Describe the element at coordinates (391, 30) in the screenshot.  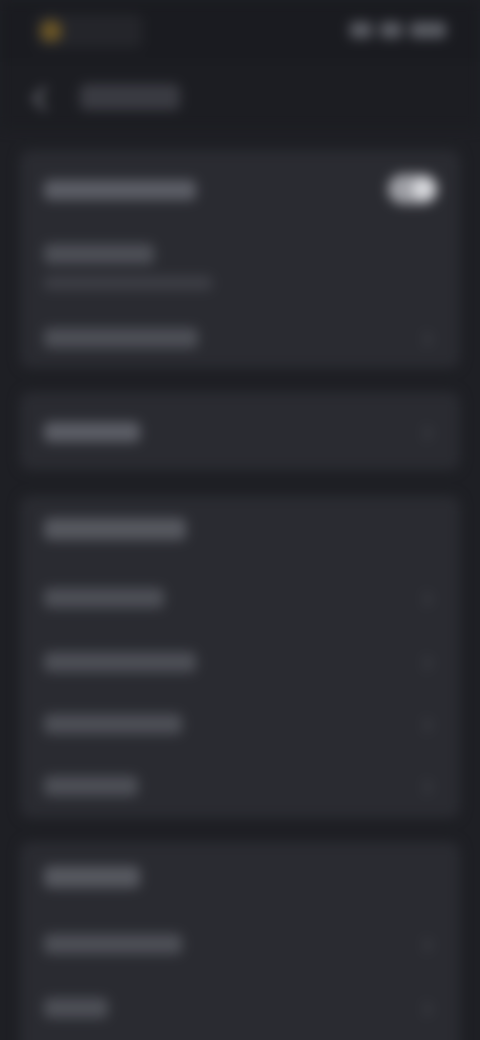
I see `wifi-icon` at that location.